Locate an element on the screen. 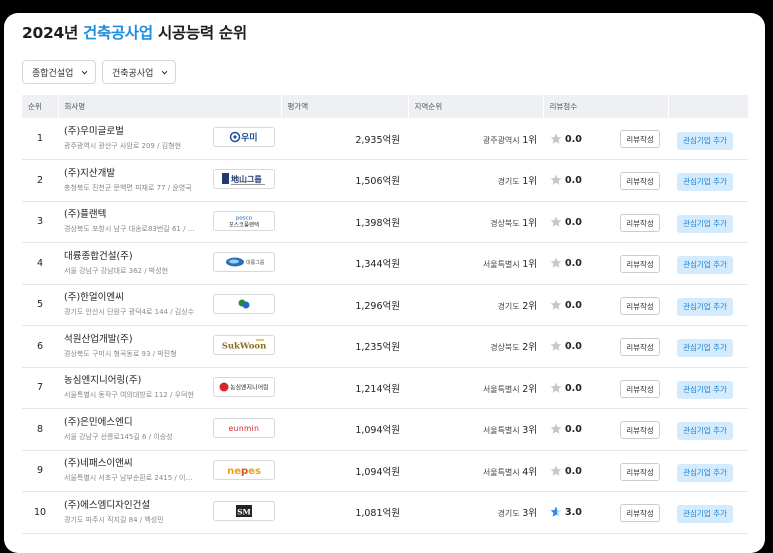  region-name: 광주광역시 is located at coordinates (501, 140).